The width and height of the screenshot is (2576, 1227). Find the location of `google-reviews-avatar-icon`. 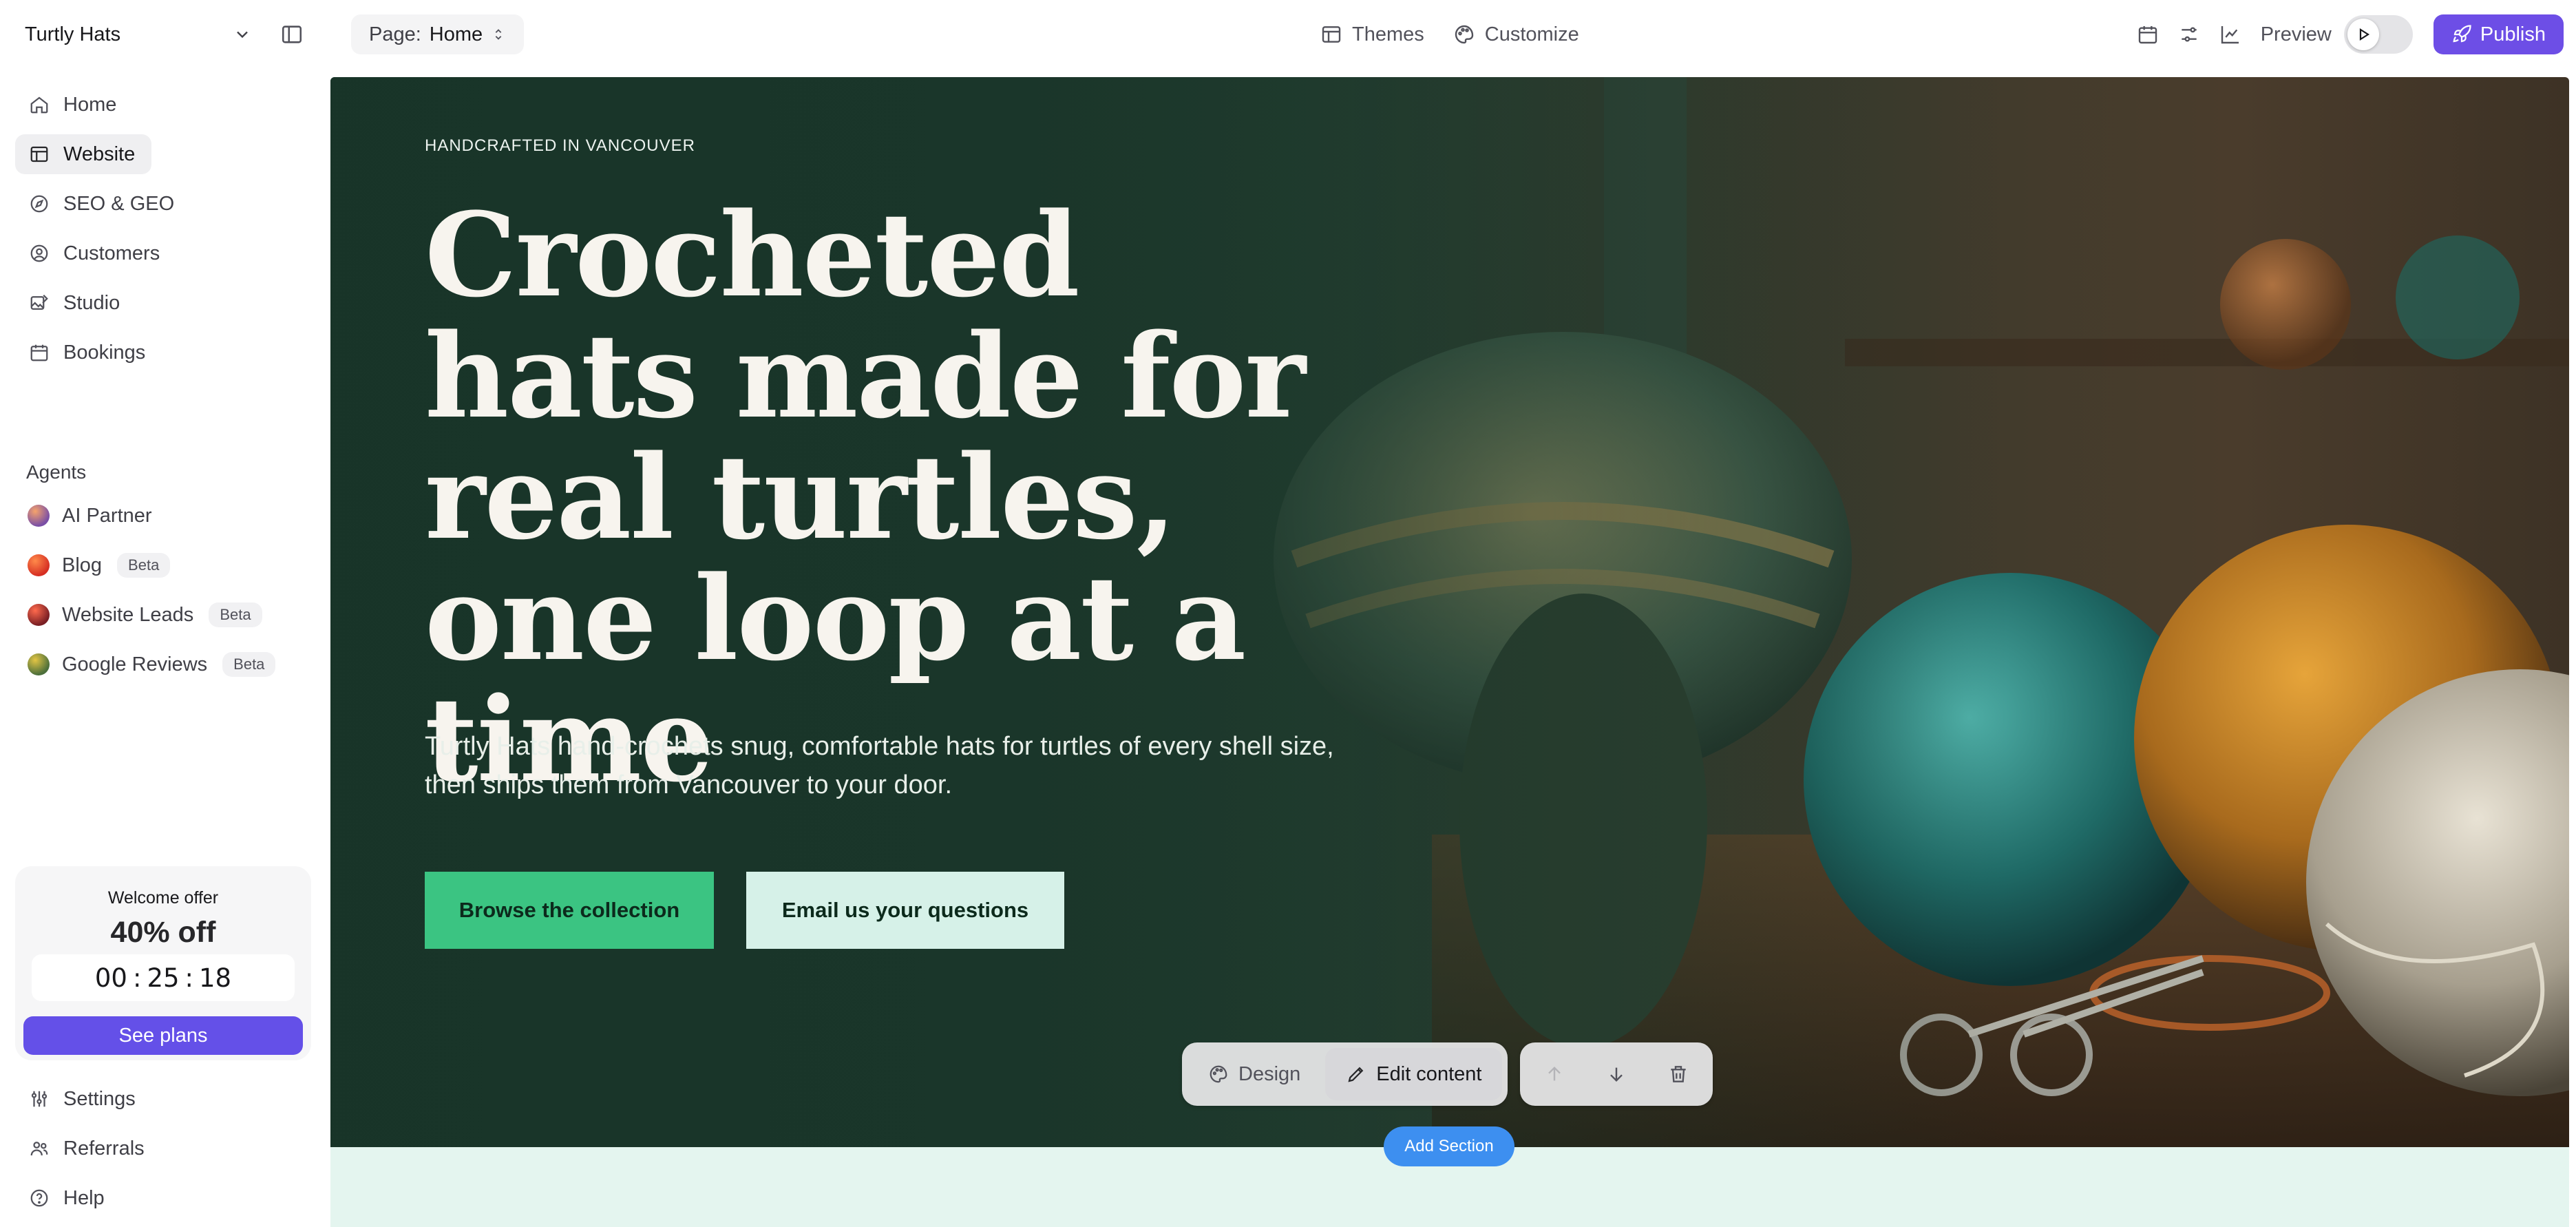

google-reviews-avatar-icon is located at coordinates (39, 664).